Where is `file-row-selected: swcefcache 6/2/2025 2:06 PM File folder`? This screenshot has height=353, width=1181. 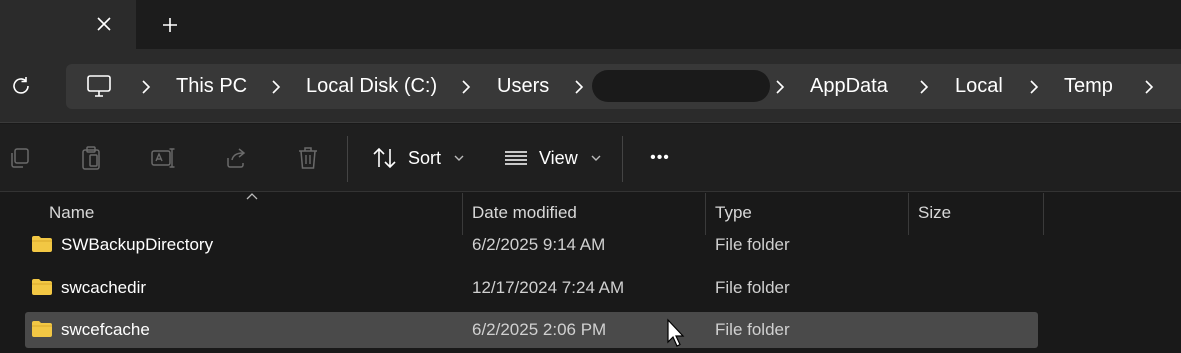 file-row-selected: swcefcache 6/2/2025 2:06 PM File folder is located at coordinates (531, 330).